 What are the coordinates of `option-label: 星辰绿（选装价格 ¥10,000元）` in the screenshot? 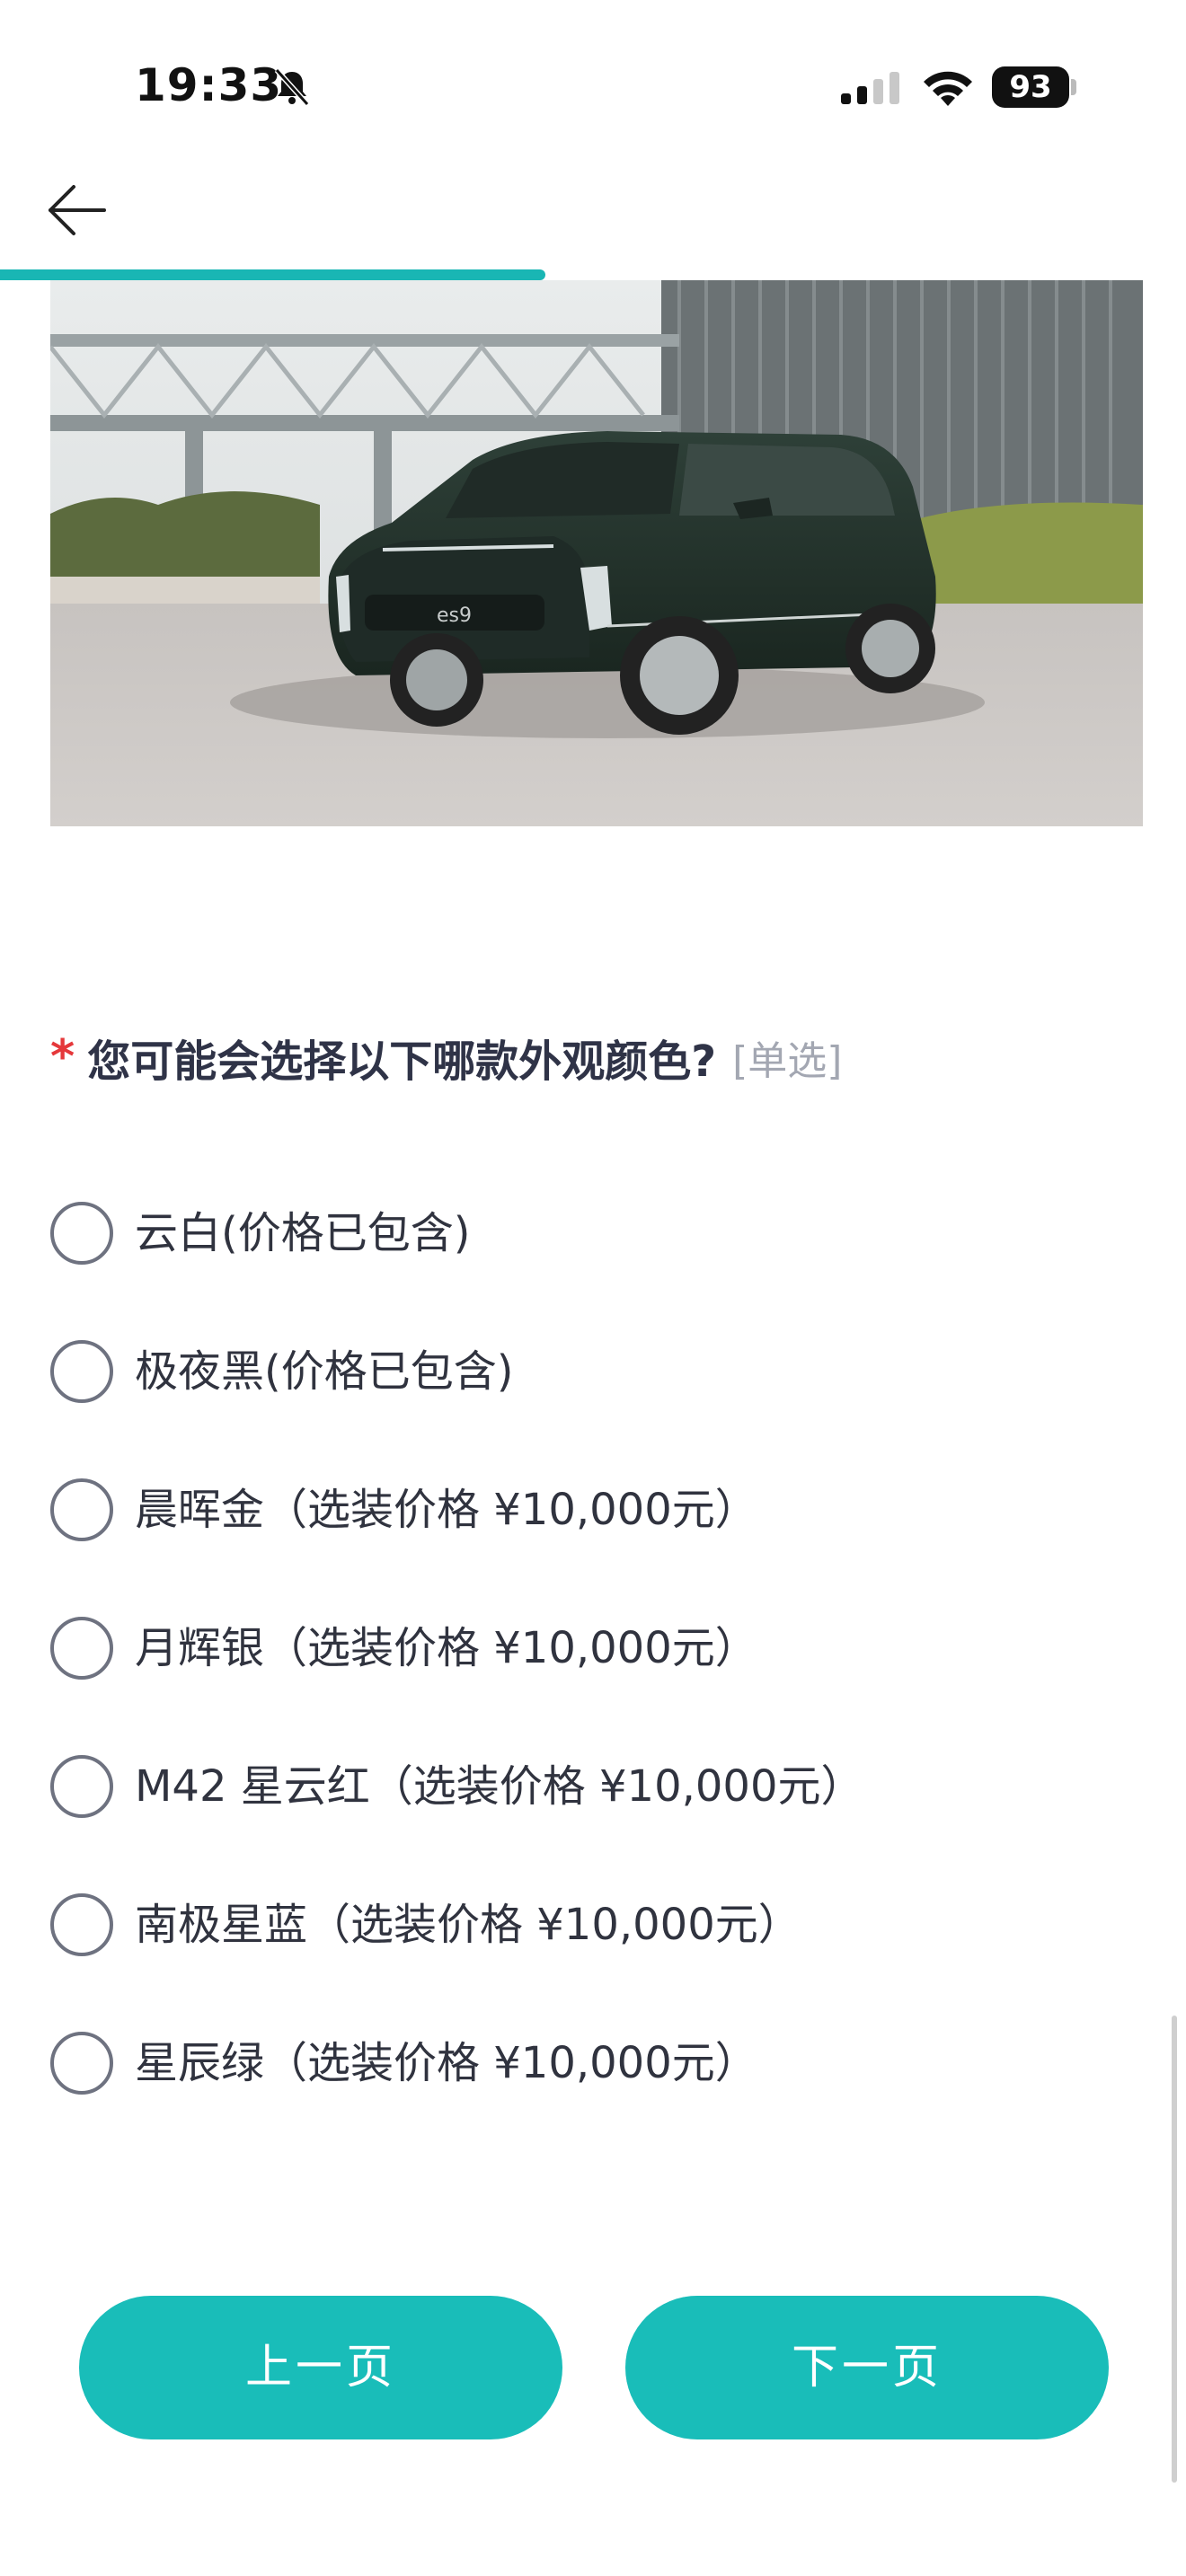 It's located at (446, 2063).